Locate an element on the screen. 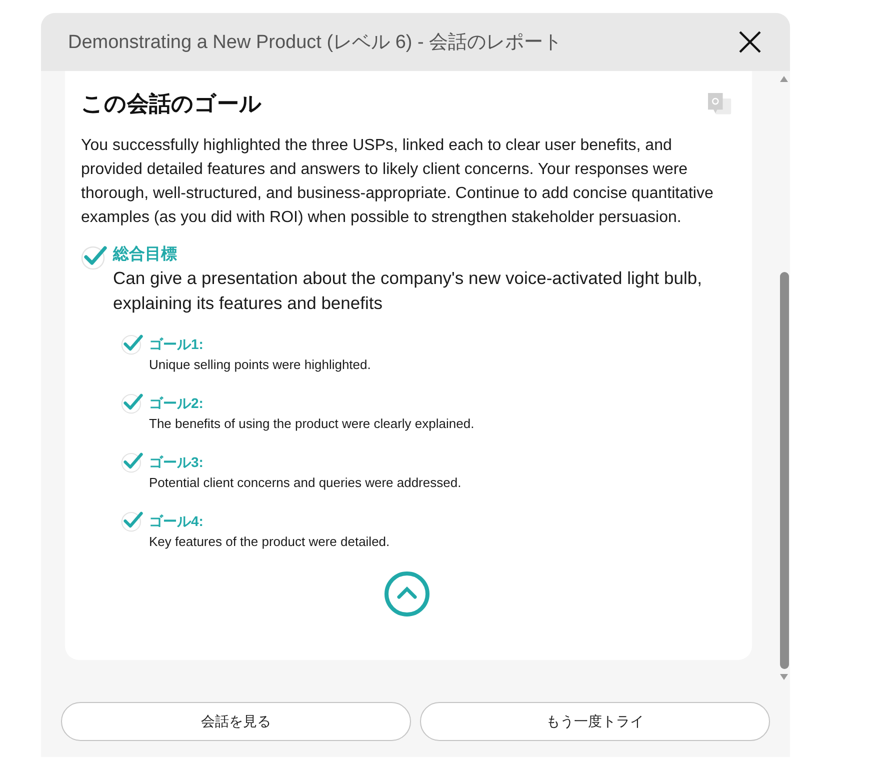 The image size is (872, 772). scrollbar-thumb is located at coordinates (784, 470).